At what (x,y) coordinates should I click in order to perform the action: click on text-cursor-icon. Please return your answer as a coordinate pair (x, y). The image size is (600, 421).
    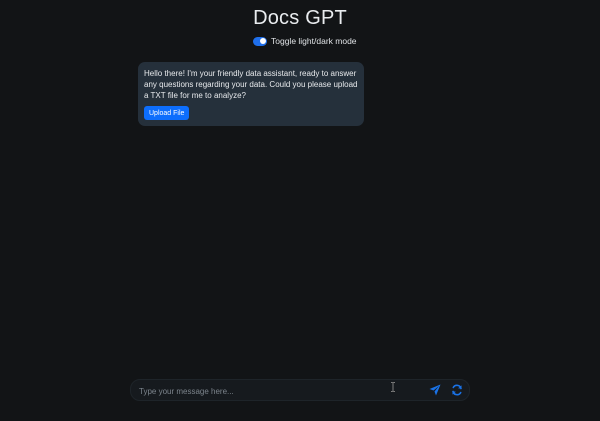
    Looking at the image, I should click on (393, 387).